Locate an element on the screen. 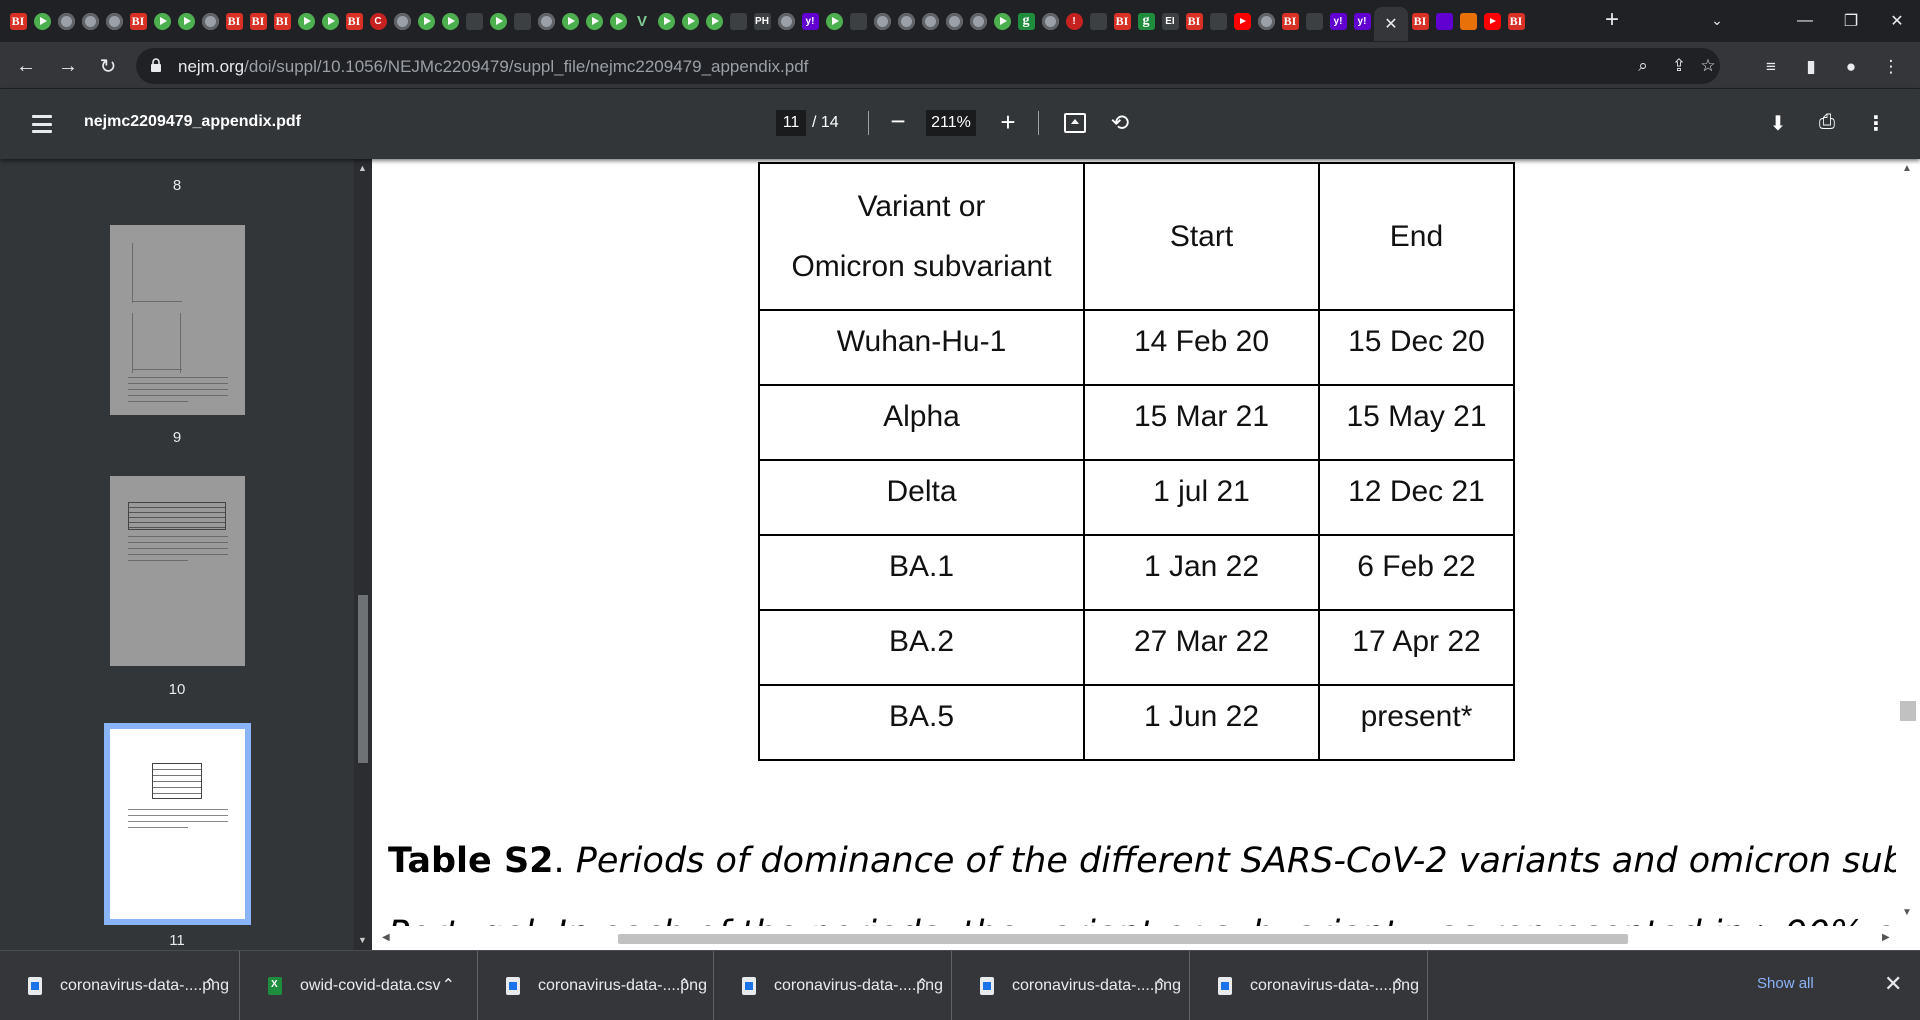 The image size is (1920, 1020). browser-tab: PH is located at coordinates (762, 21).